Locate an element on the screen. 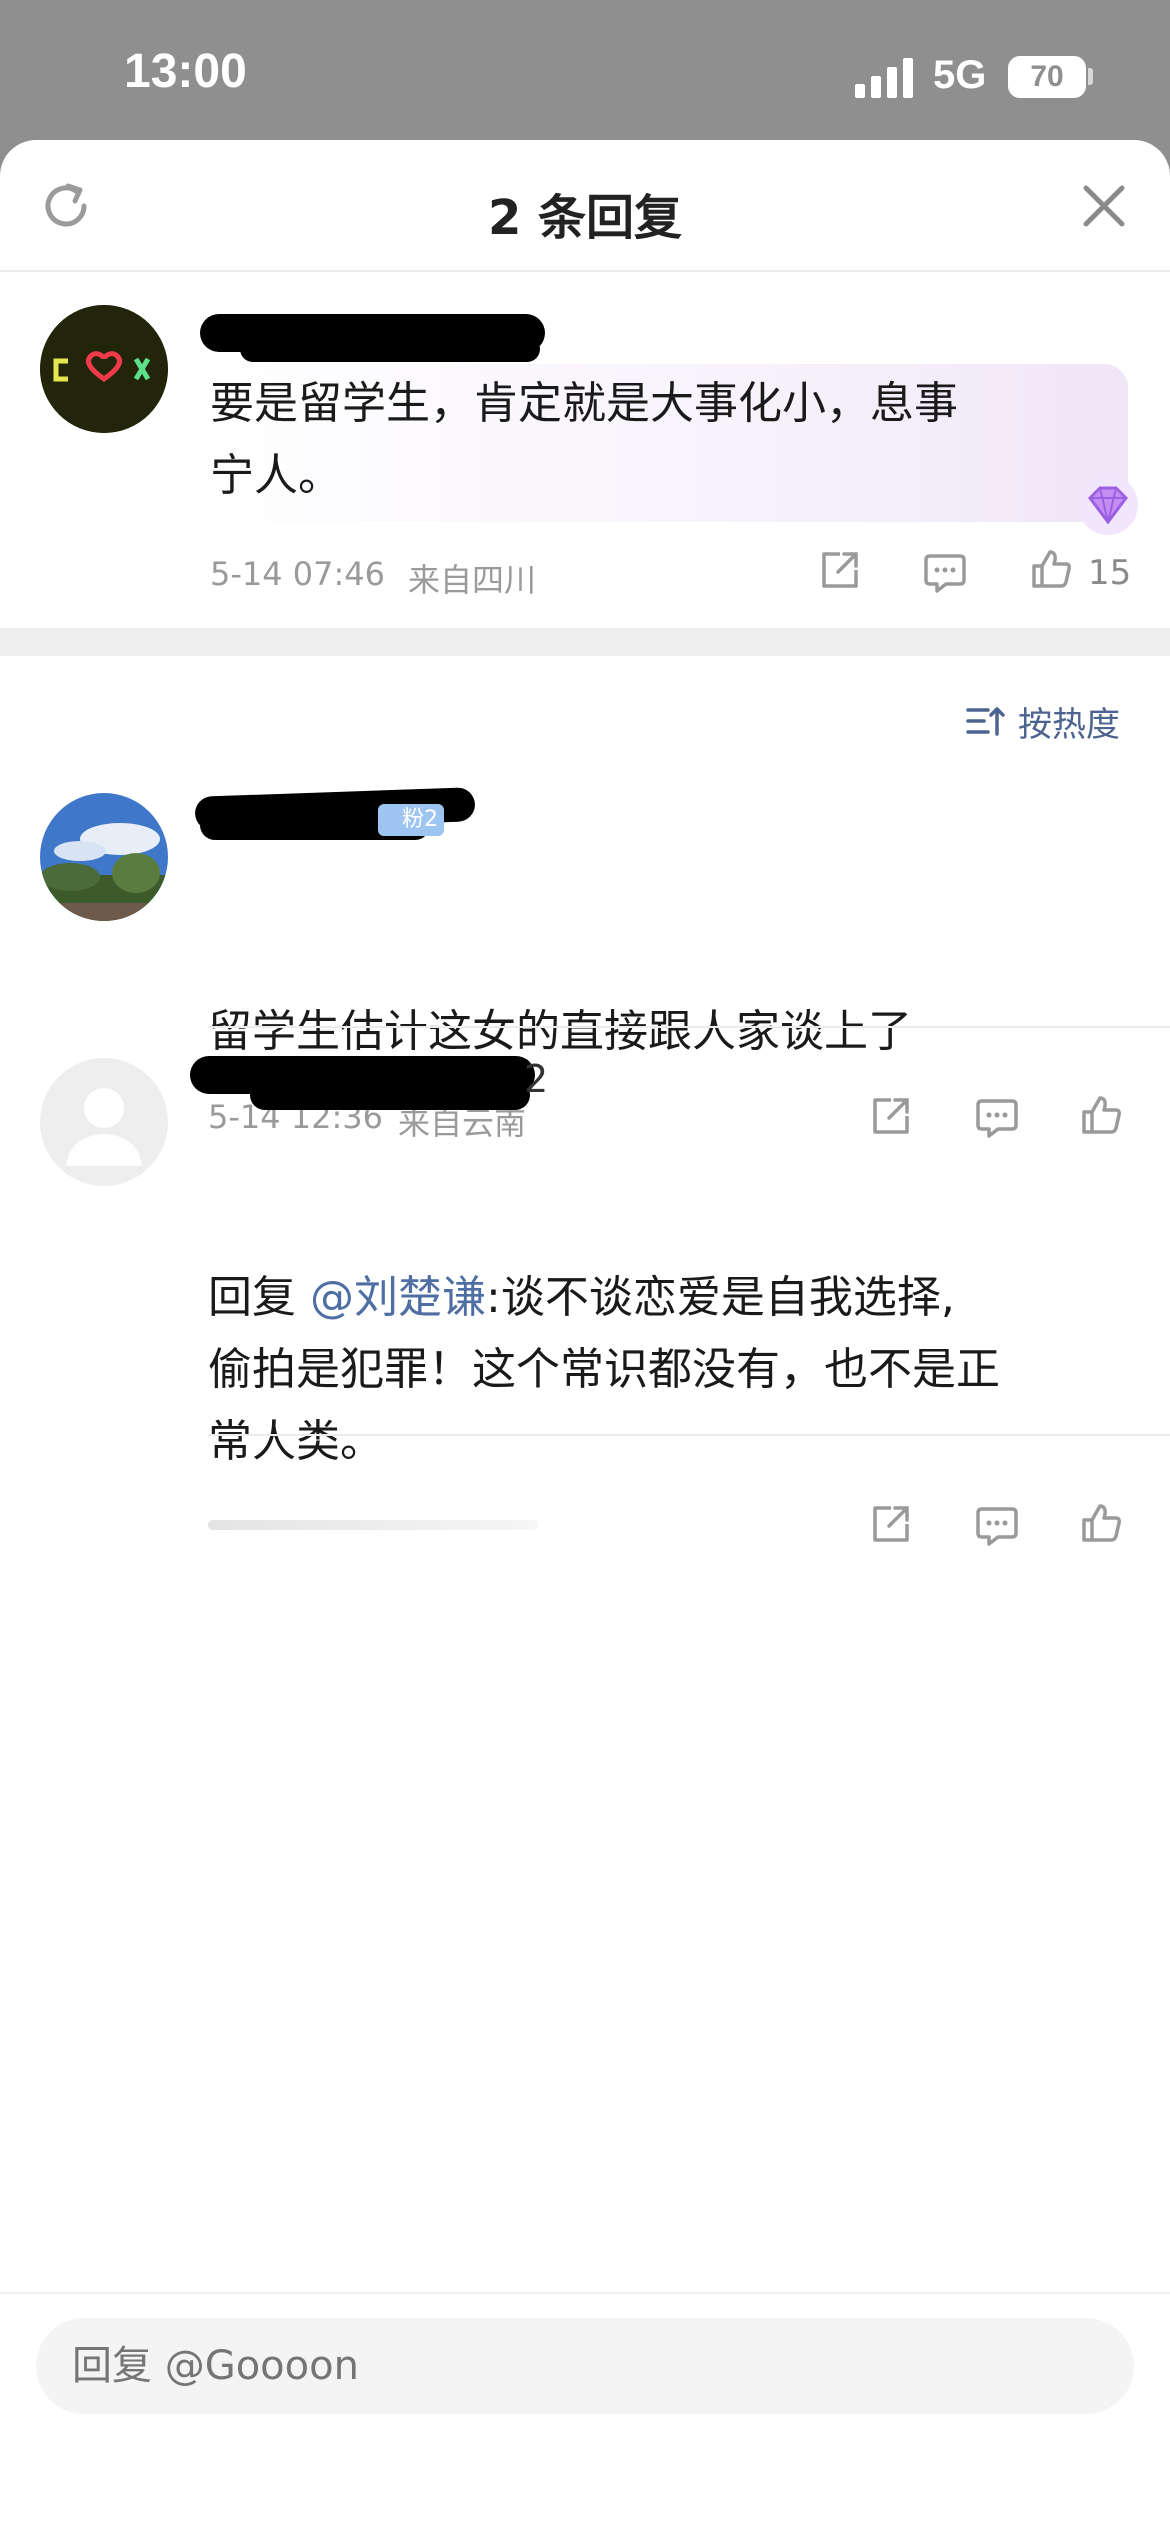 The image size is (1170, 2532). reply-text-line3: 常人类。 is located at coordinates (296, 1441).